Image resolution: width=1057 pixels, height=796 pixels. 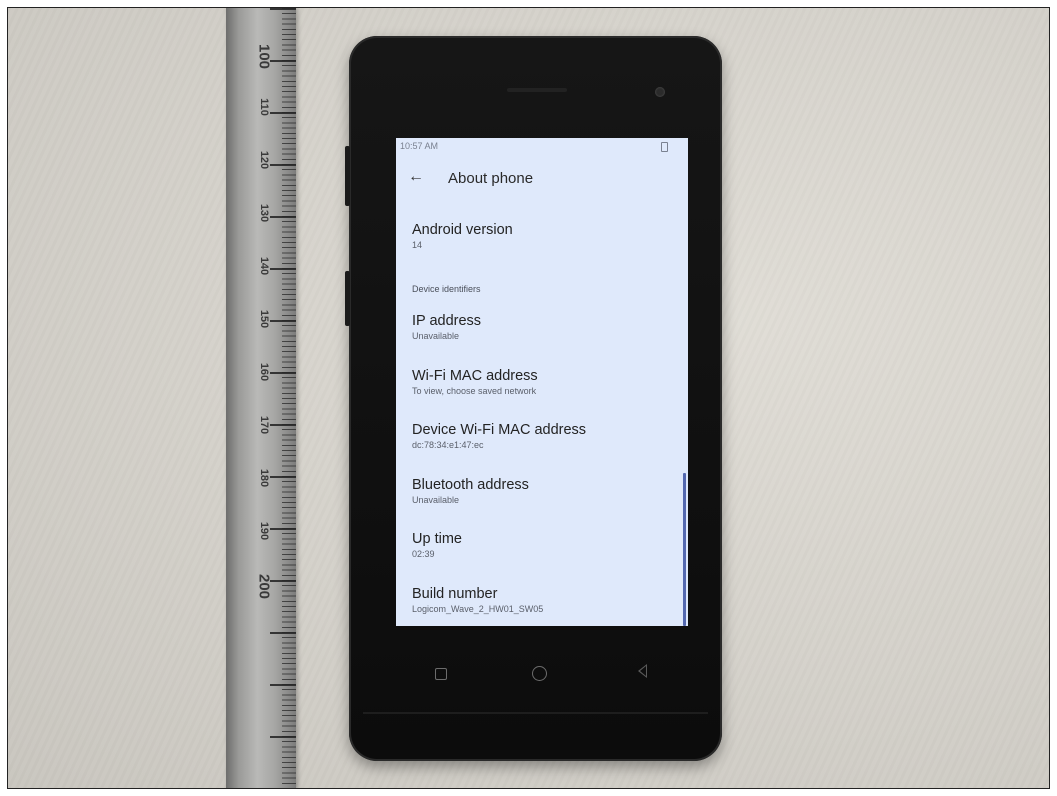 I want to click on ruler-ticks, so click(x=283, y=398).